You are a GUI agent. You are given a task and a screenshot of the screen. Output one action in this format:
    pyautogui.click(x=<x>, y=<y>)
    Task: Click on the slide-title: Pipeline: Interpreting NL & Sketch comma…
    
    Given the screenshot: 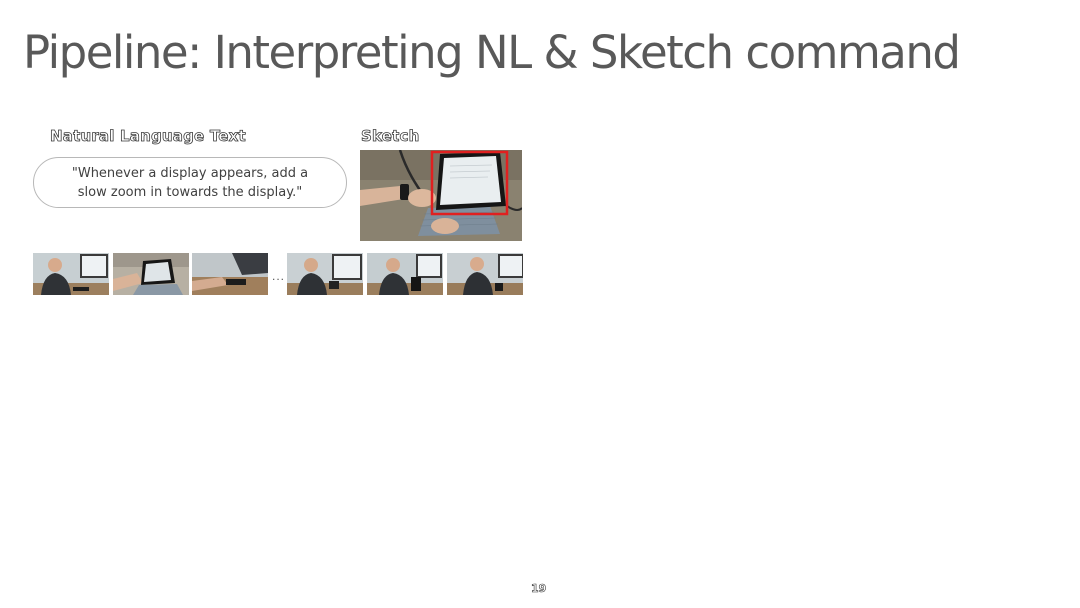 What is the action you would take?
    pyautogui.click(x=492, y=52)
    